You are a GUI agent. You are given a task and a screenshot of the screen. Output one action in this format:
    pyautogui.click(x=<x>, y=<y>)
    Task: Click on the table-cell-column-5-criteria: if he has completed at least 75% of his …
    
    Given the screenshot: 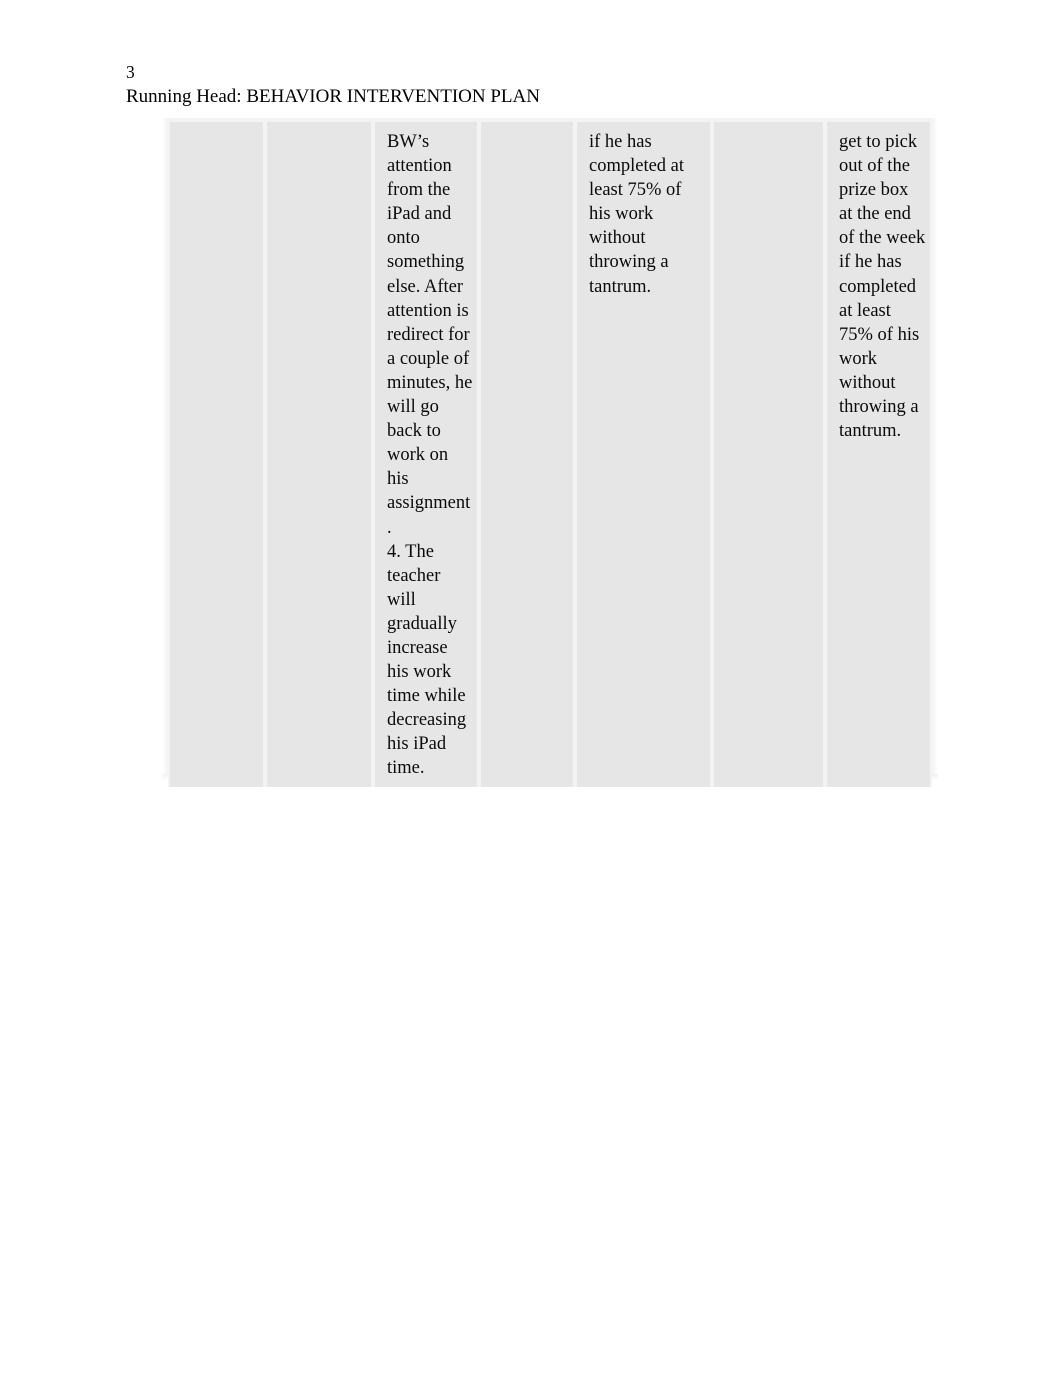 What is the action you would take?
    pyautogui.click(x=643, y=454)
    